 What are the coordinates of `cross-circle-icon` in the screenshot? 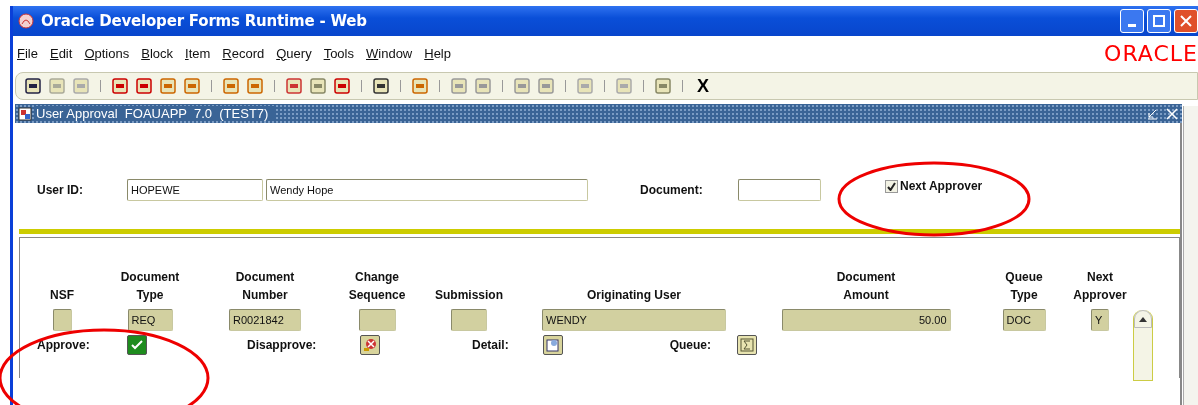 It's located at (370, 345).